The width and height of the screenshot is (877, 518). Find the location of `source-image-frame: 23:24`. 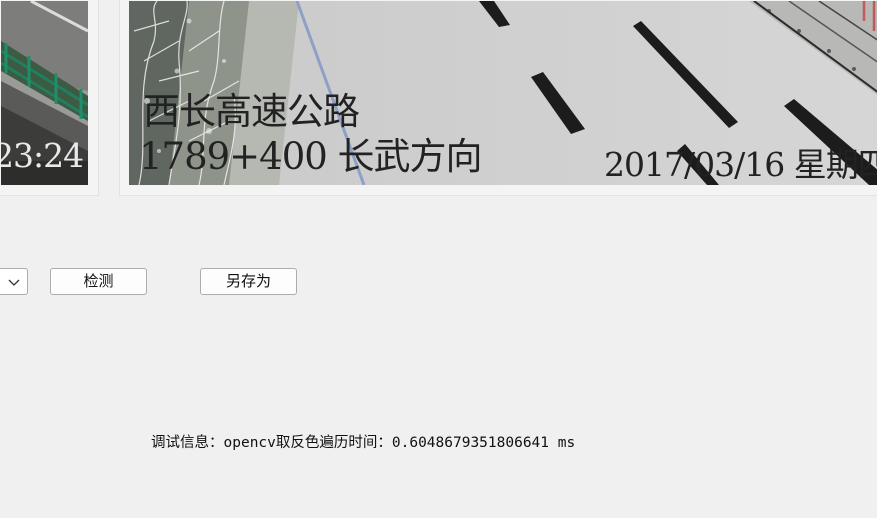

source-image-frame: 23:24 is located at coordinates (49, 98).